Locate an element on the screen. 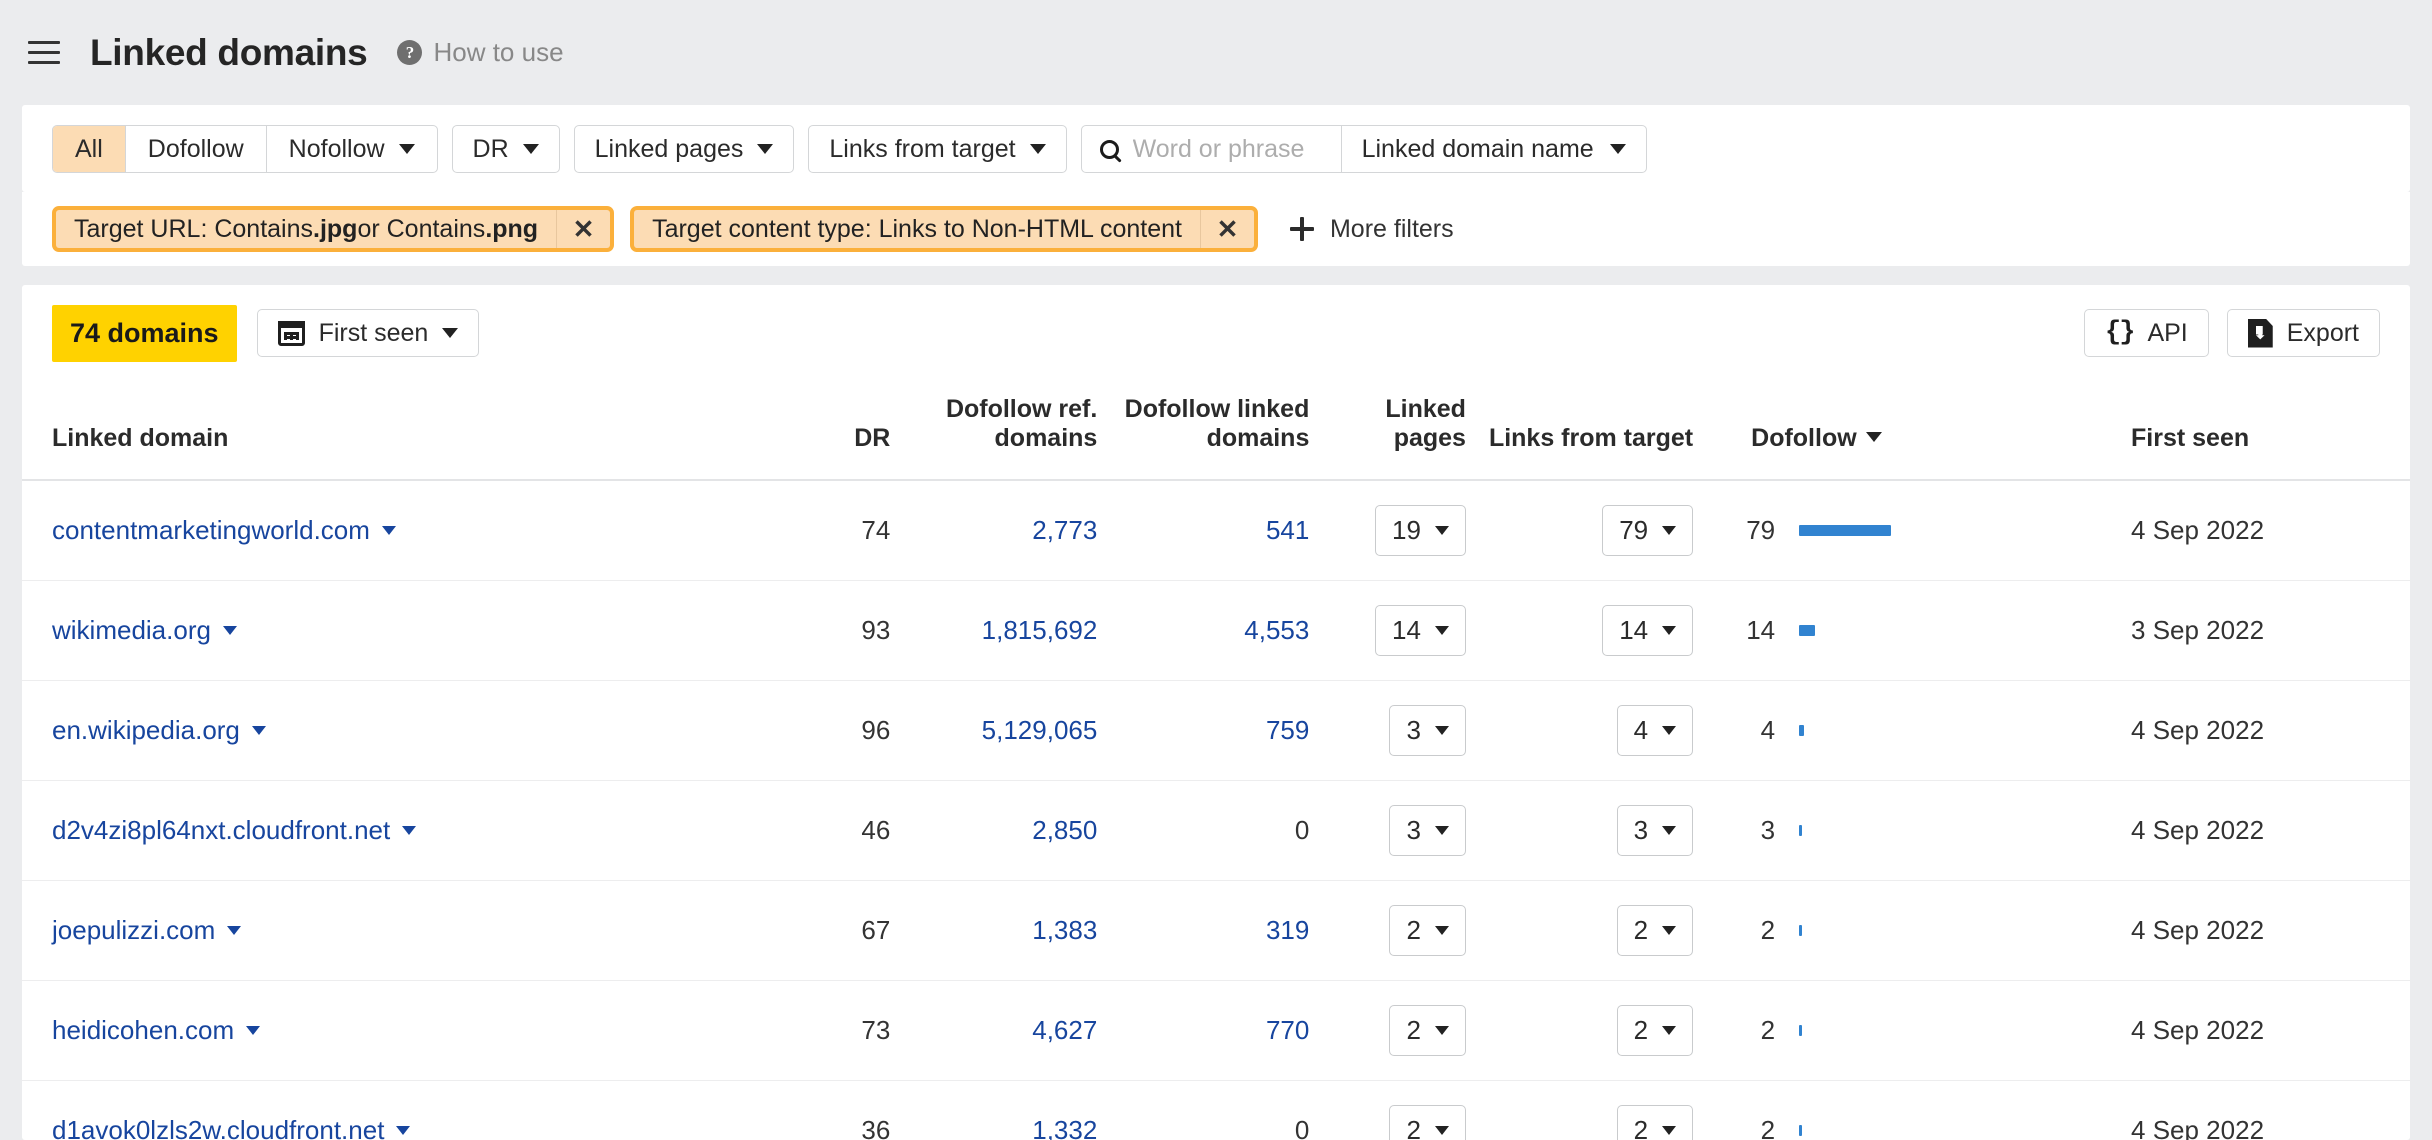 The image size is (2432, 1140). linked-domain-link: d1avok0lzls2w.cloudfront.net is located at coordinates (218, 1127).